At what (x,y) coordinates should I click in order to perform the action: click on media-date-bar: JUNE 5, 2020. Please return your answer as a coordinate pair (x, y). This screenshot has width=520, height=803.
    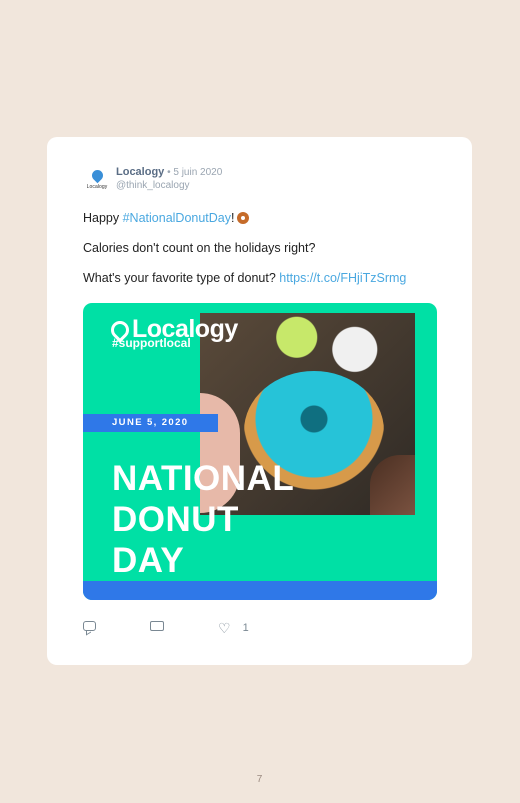
    Looking at the image, I should click on (150, 423).